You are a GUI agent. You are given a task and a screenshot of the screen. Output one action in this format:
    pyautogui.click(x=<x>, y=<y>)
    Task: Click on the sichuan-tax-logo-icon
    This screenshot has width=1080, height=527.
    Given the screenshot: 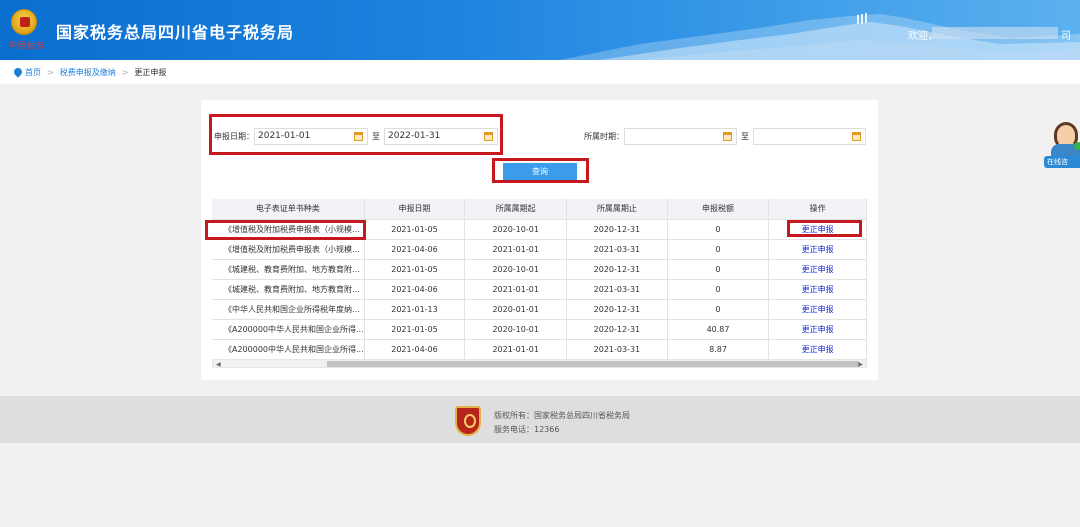 What is the action you would take?
    pyautogui.click(x=468, y=421)
    